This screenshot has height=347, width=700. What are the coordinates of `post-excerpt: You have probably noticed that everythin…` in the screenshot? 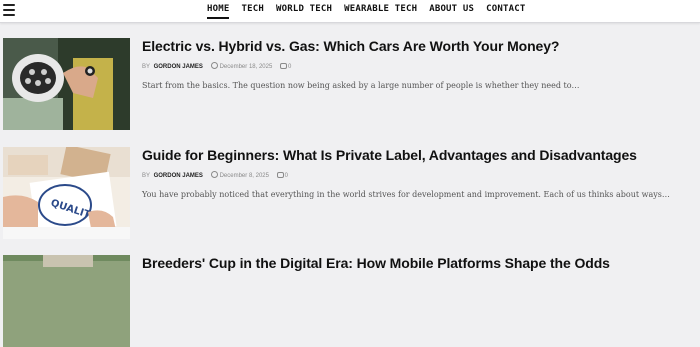 It's located at (406, 194).